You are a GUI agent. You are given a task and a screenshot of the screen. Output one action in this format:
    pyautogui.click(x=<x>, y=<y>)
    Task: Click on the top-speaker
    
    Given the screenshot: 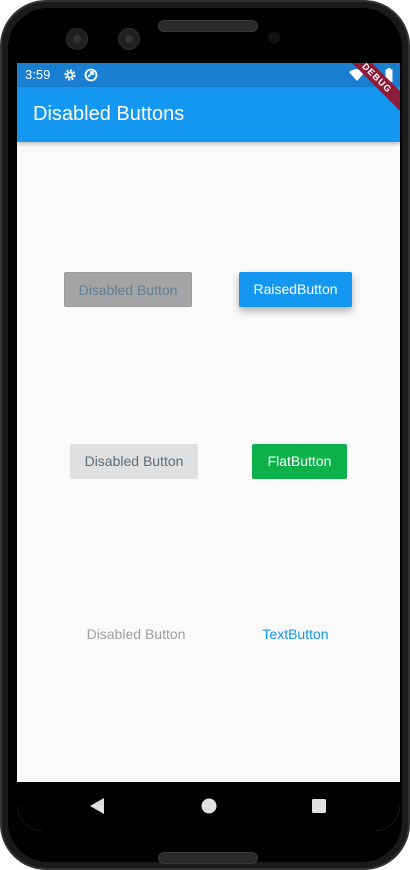 What is the action you would take?
    pyautogui.click(x=208, y=26)
    